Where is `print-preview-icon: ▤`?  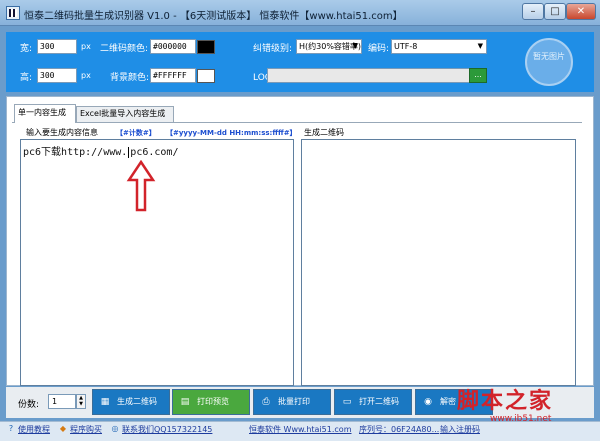
print-preview-icon: ▤ is located at coordinates (185, 402).